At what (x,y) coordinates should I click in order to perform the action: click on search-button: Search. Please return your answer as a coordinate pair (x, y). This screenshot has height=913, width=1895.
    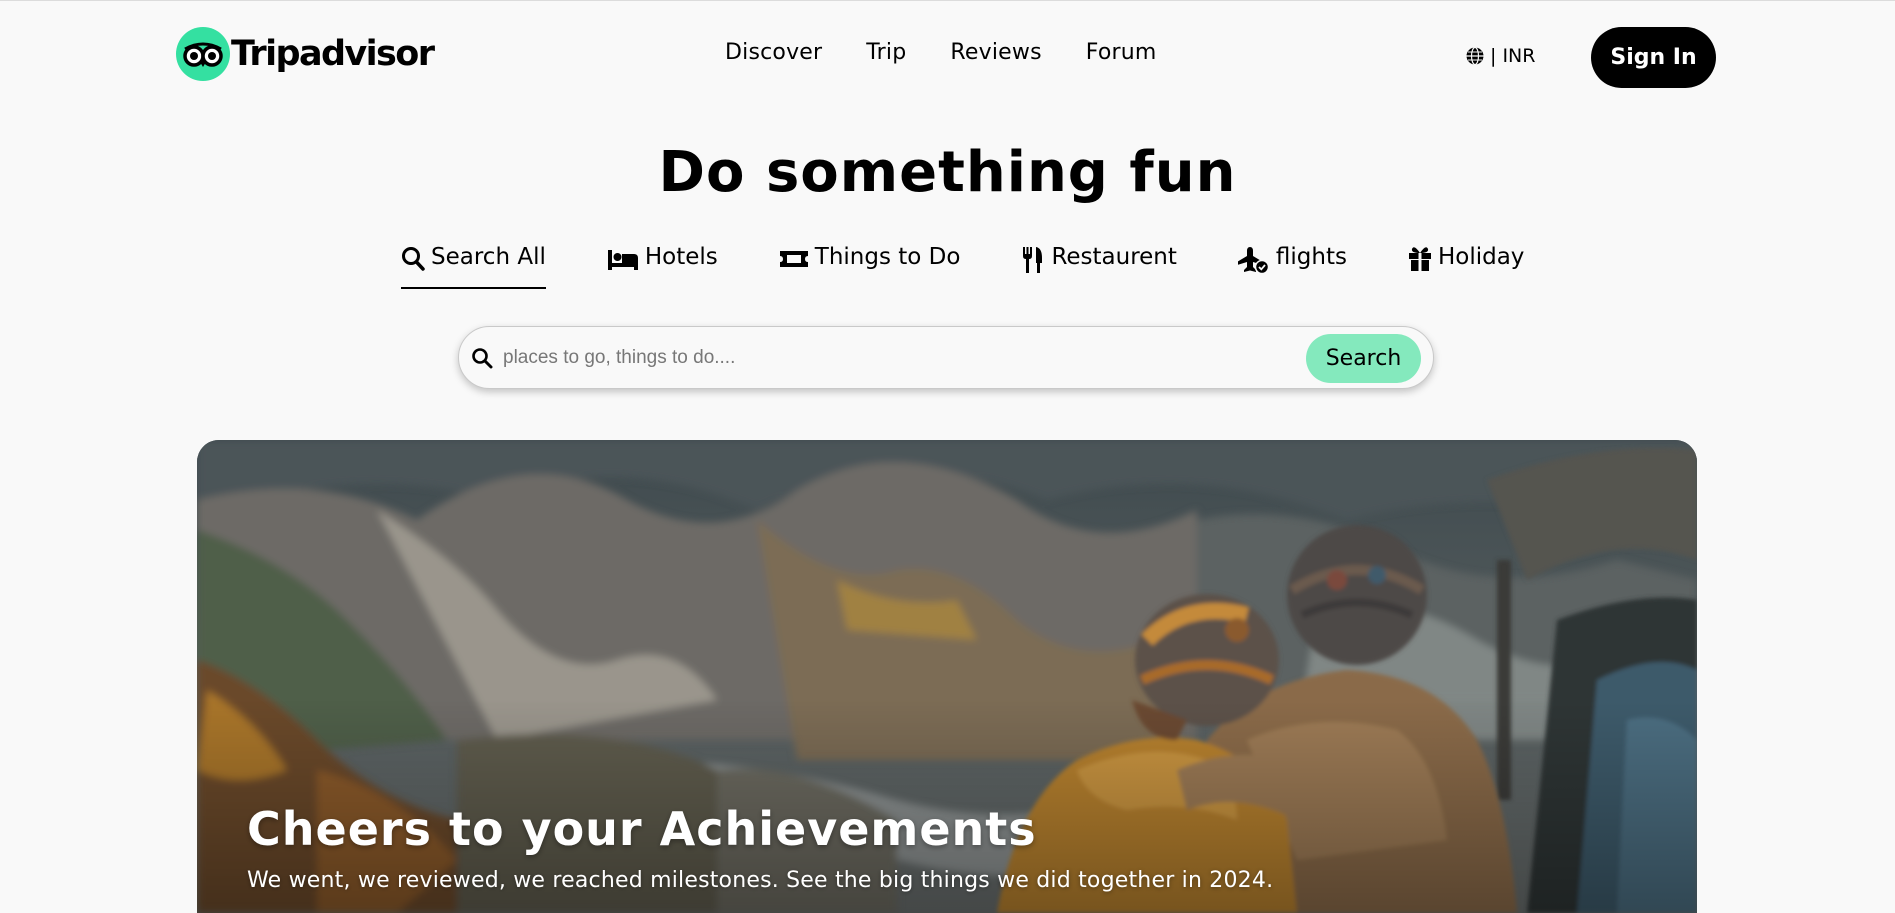
    Looking at the image, I should click on (1363, 358).